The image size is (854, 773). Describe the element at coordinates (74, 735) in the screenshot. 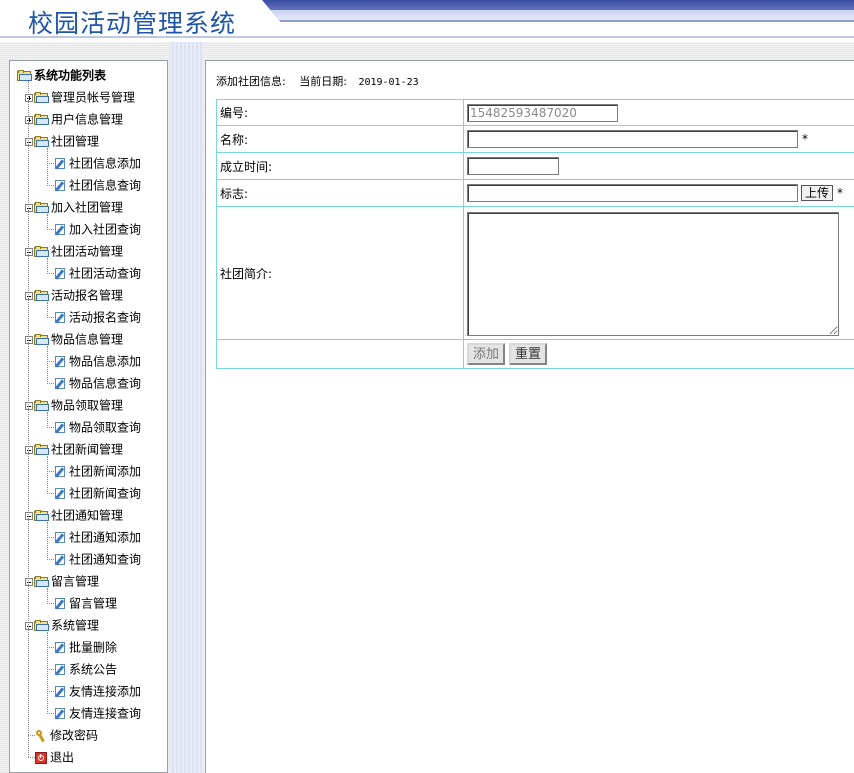

I see `change-password-label: 修改密码` at that location.